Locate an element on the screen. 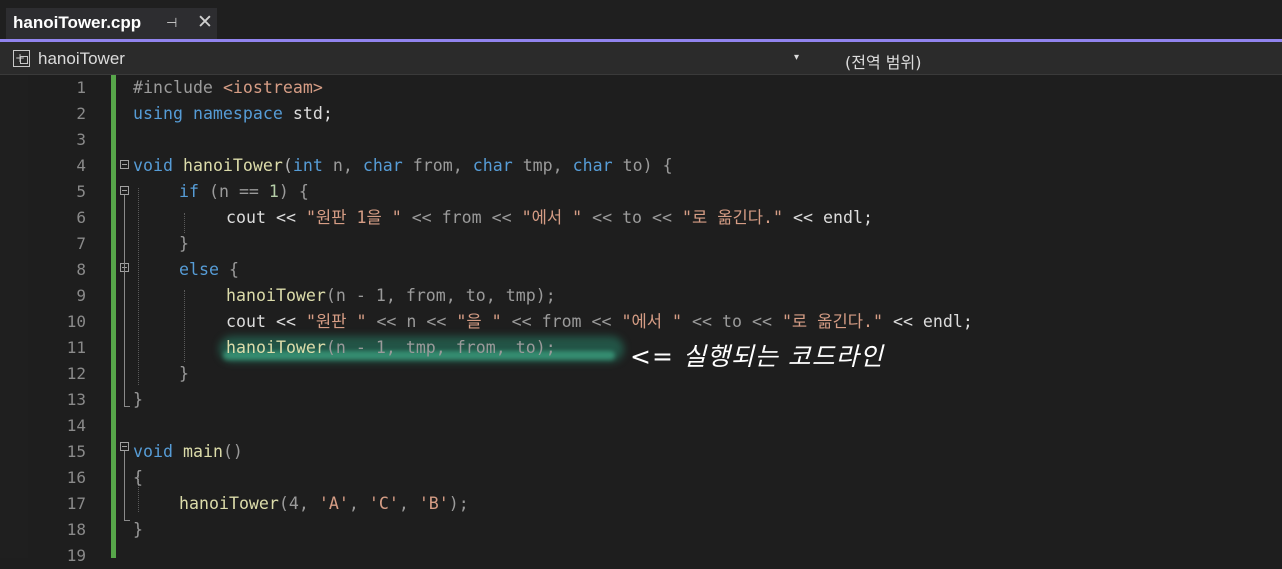  editor-margin is located at coordinates (14, 316).